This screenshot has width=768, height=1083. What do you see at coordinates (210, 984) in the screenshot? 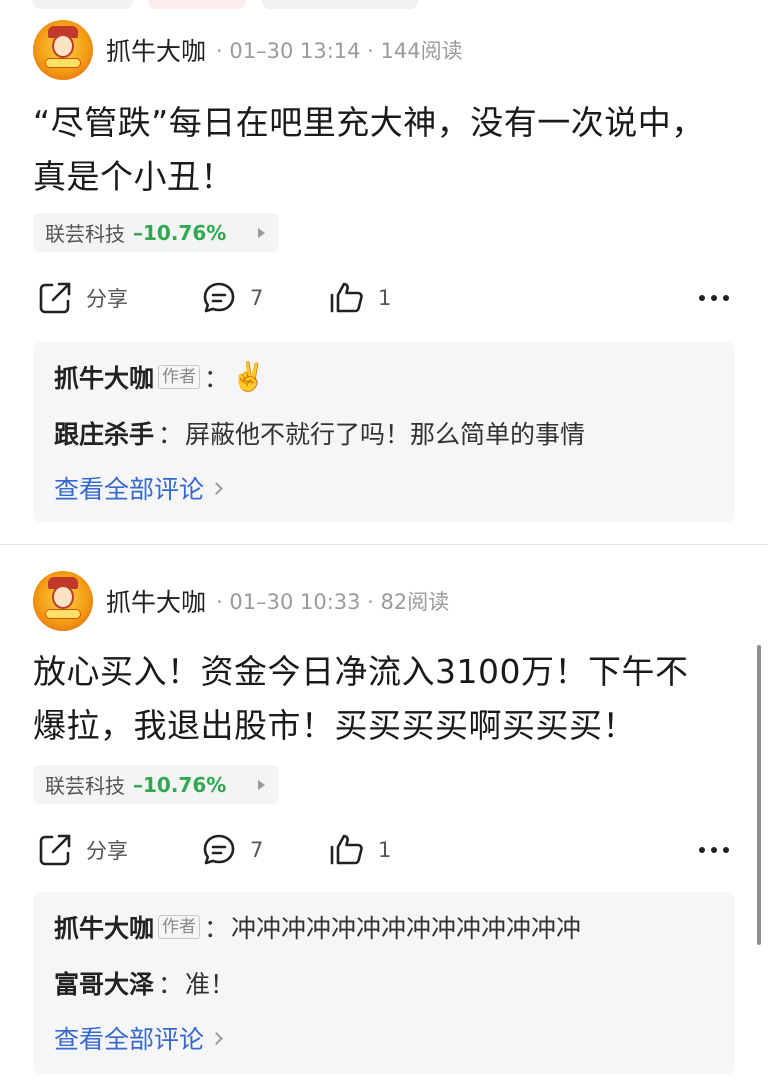
I see `comment-text: 准！` at bounding box center [210, 984].